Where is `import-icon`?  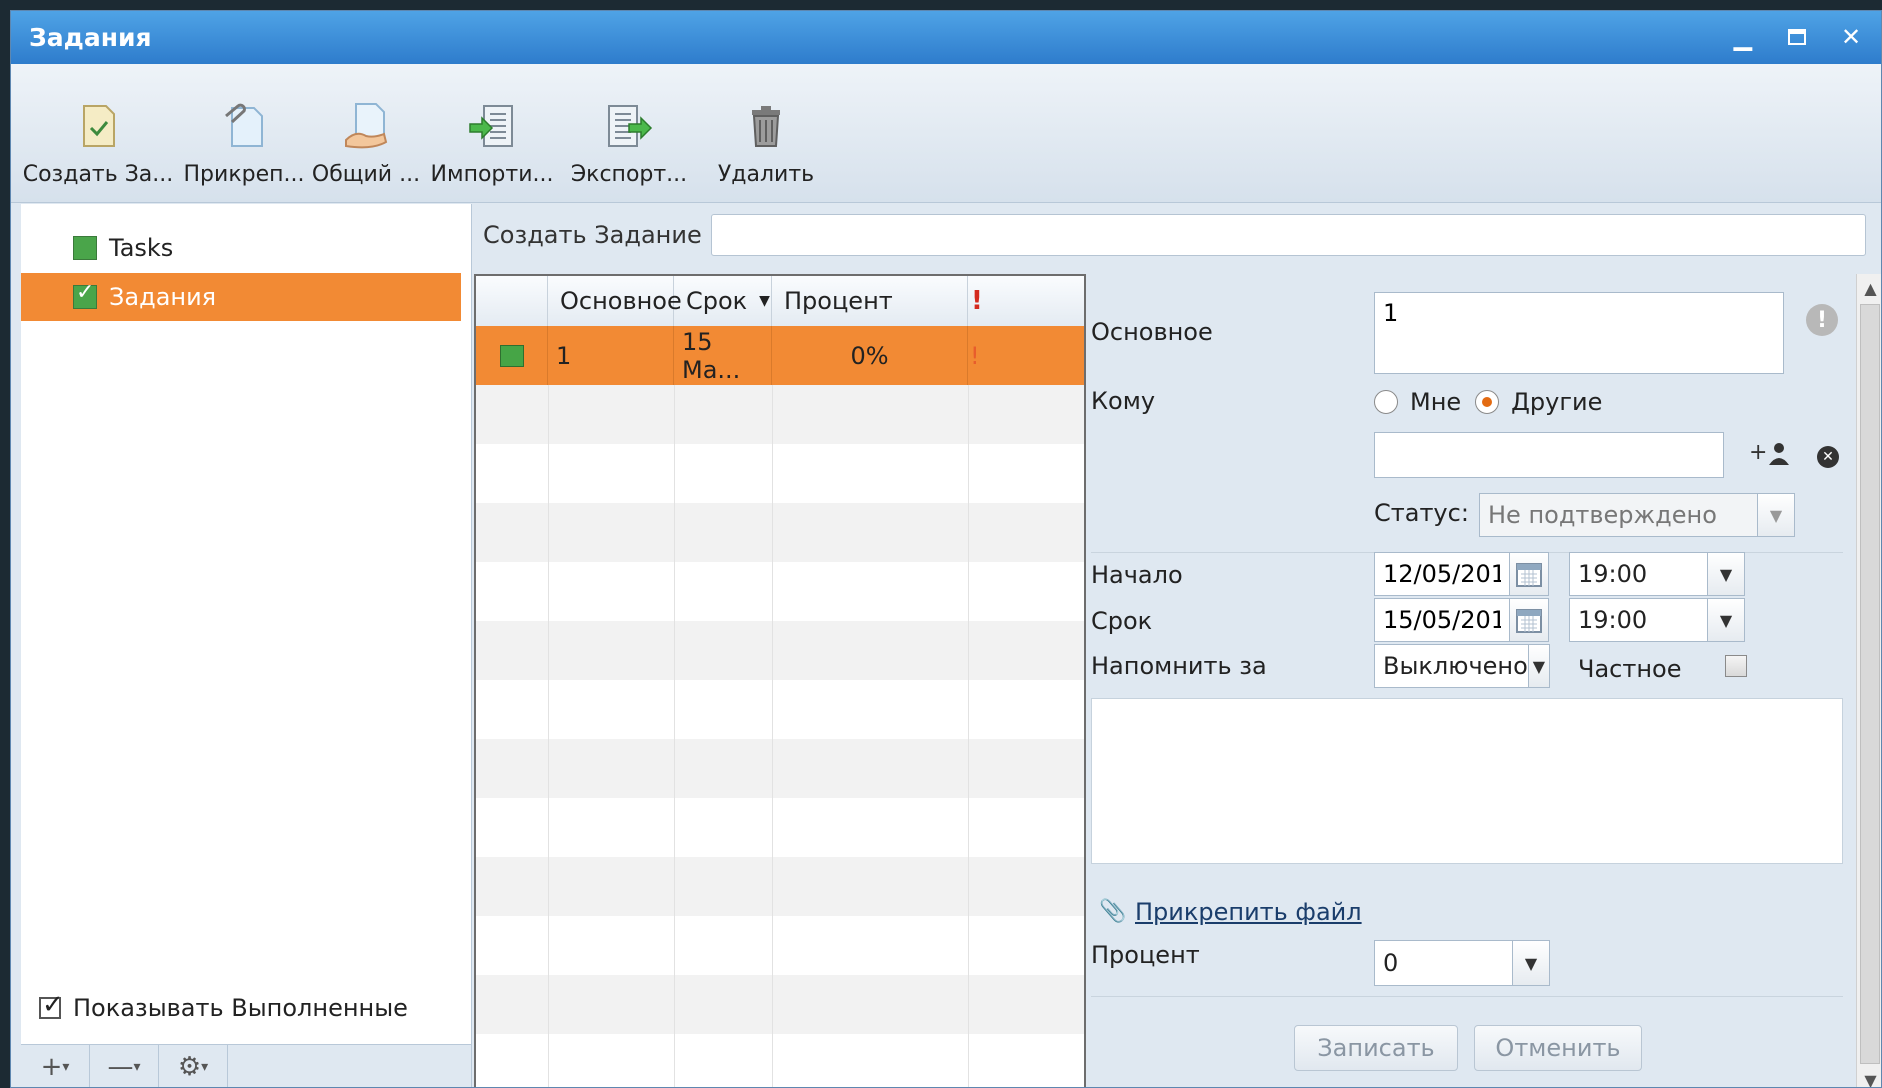
import-icon is located at coordinates (491, 126).